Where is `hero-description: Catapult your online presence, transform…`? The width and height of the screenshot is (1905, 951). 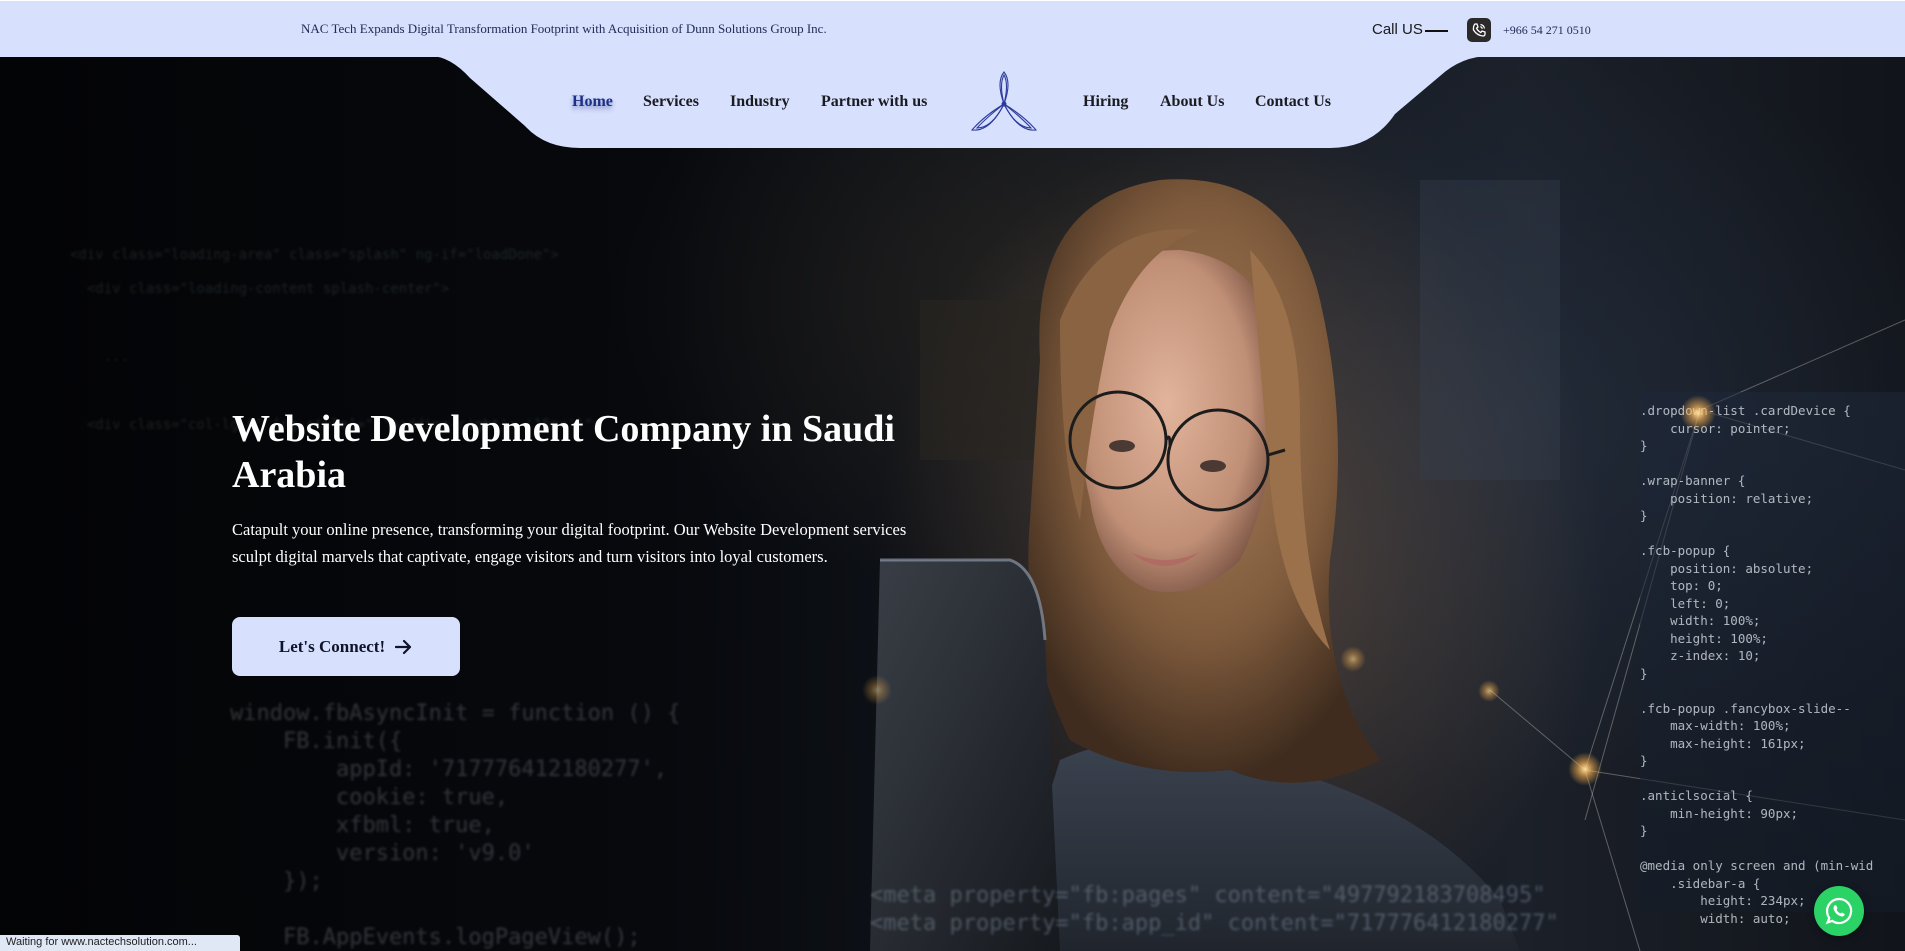 hero-description: Catapult your online presence, transform… is located at coordinates (569, 543).